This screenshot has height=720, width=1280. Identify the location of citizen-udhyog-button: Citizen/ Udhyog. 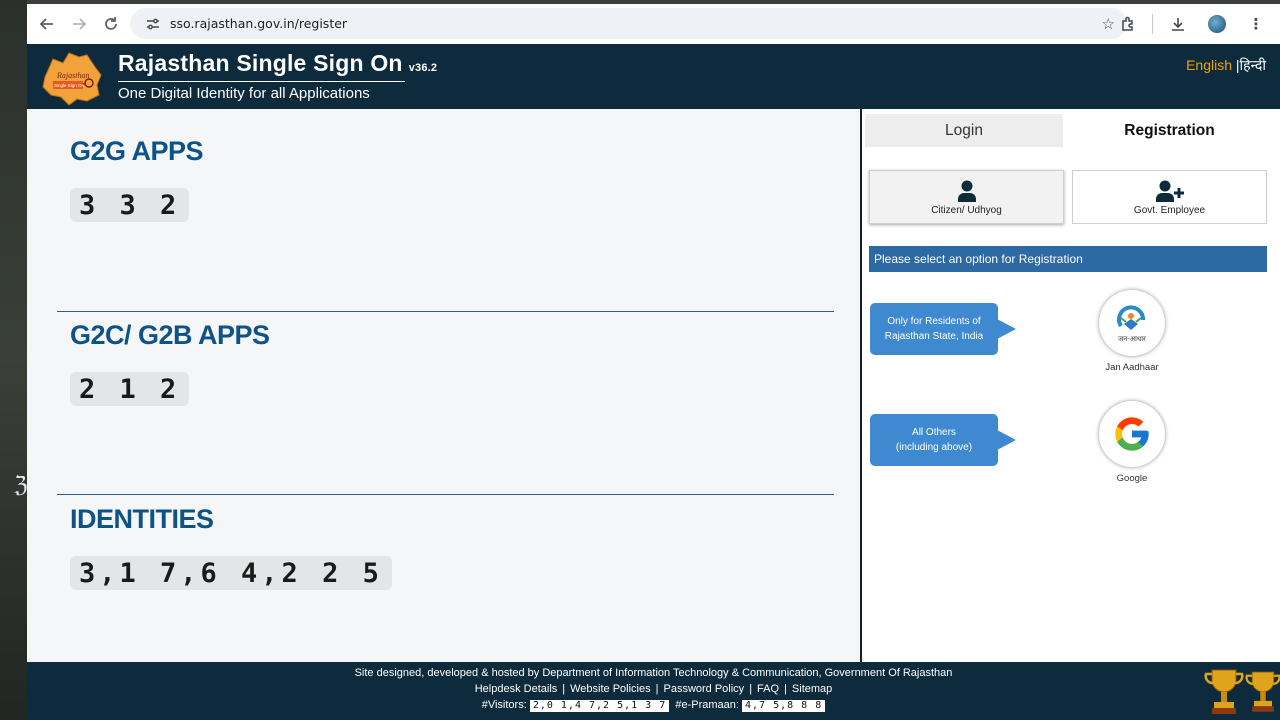
(966, 197).